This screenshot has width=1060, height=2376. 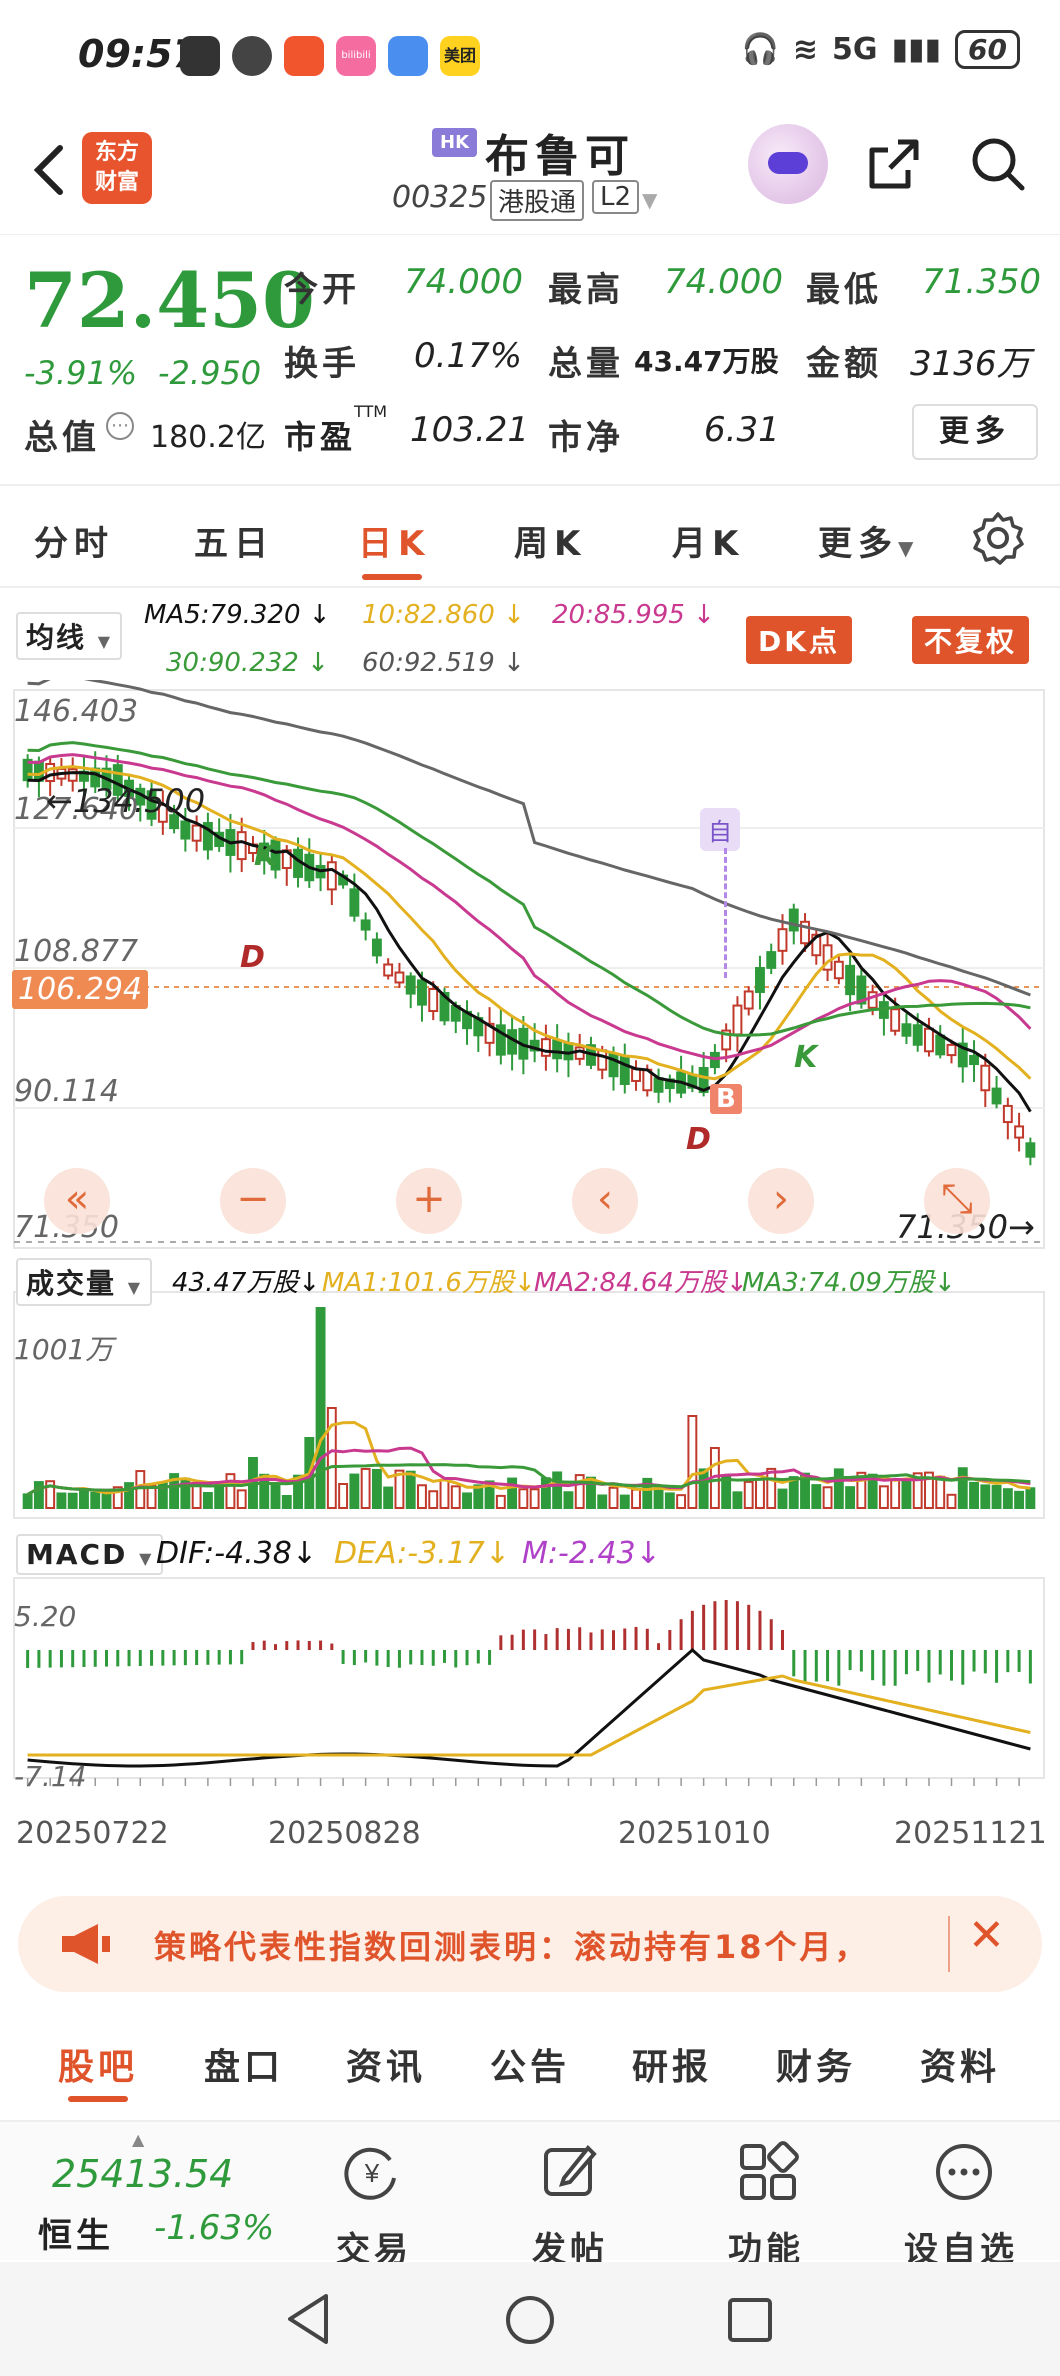 What do you see at coordinates (868, 540) in the screenshot?
I see `tab-more: 更多▼` at bounding box center [868, 540].